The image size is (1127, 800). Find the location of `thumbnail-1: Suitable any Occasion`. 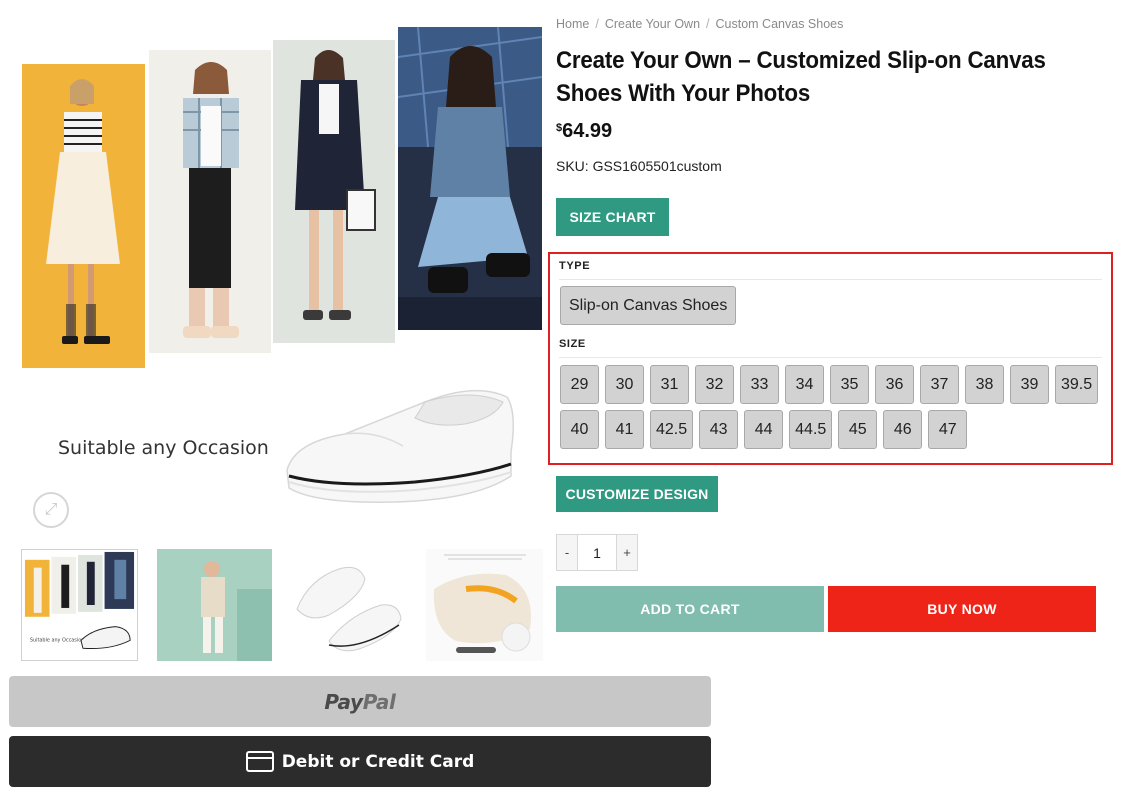

thumbnail-1: Suitable any Occasion is located at coordinates (79, 605).